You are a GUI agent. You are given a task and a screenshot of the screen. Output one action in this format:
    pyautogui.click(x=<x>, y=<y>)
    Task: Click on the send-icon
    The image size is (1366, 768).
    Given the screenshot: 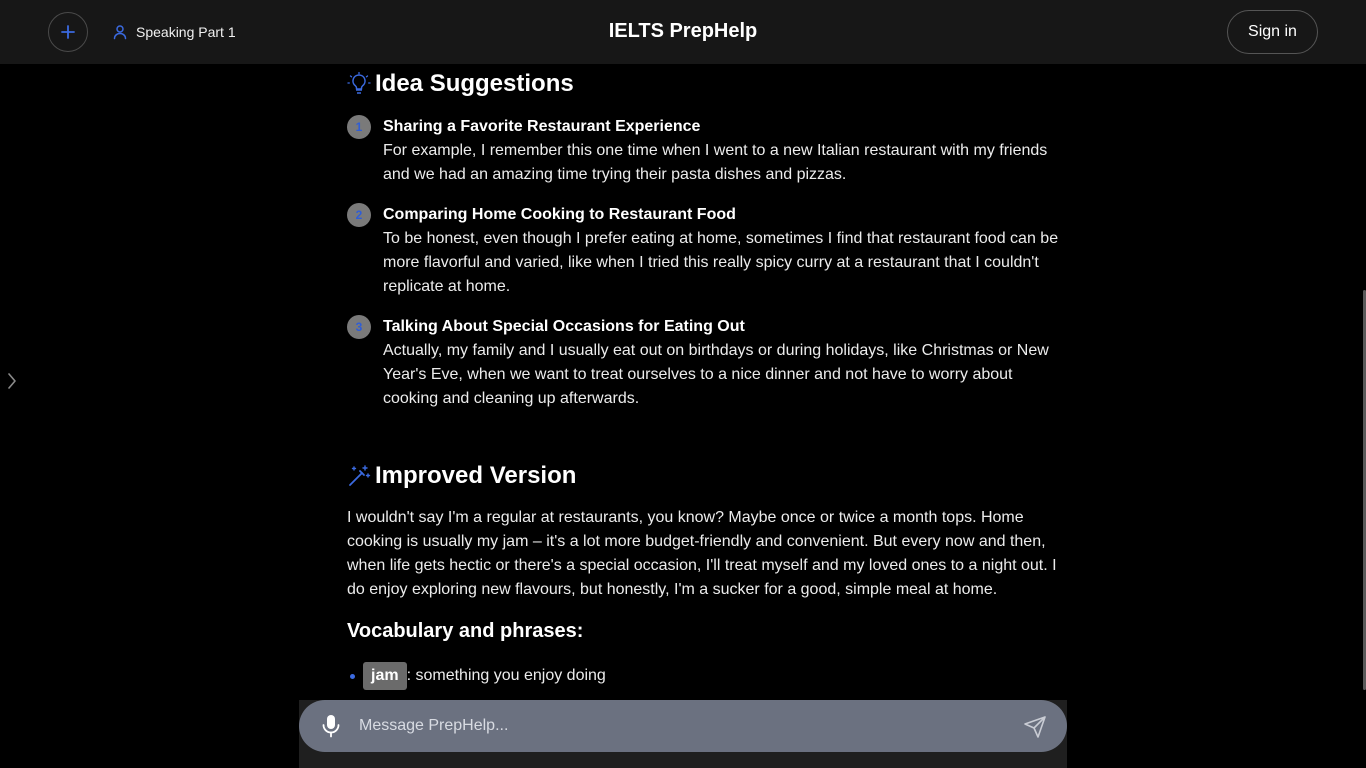 What is the action you would take?
    pyautogui.click(x=1035, y=727)
    